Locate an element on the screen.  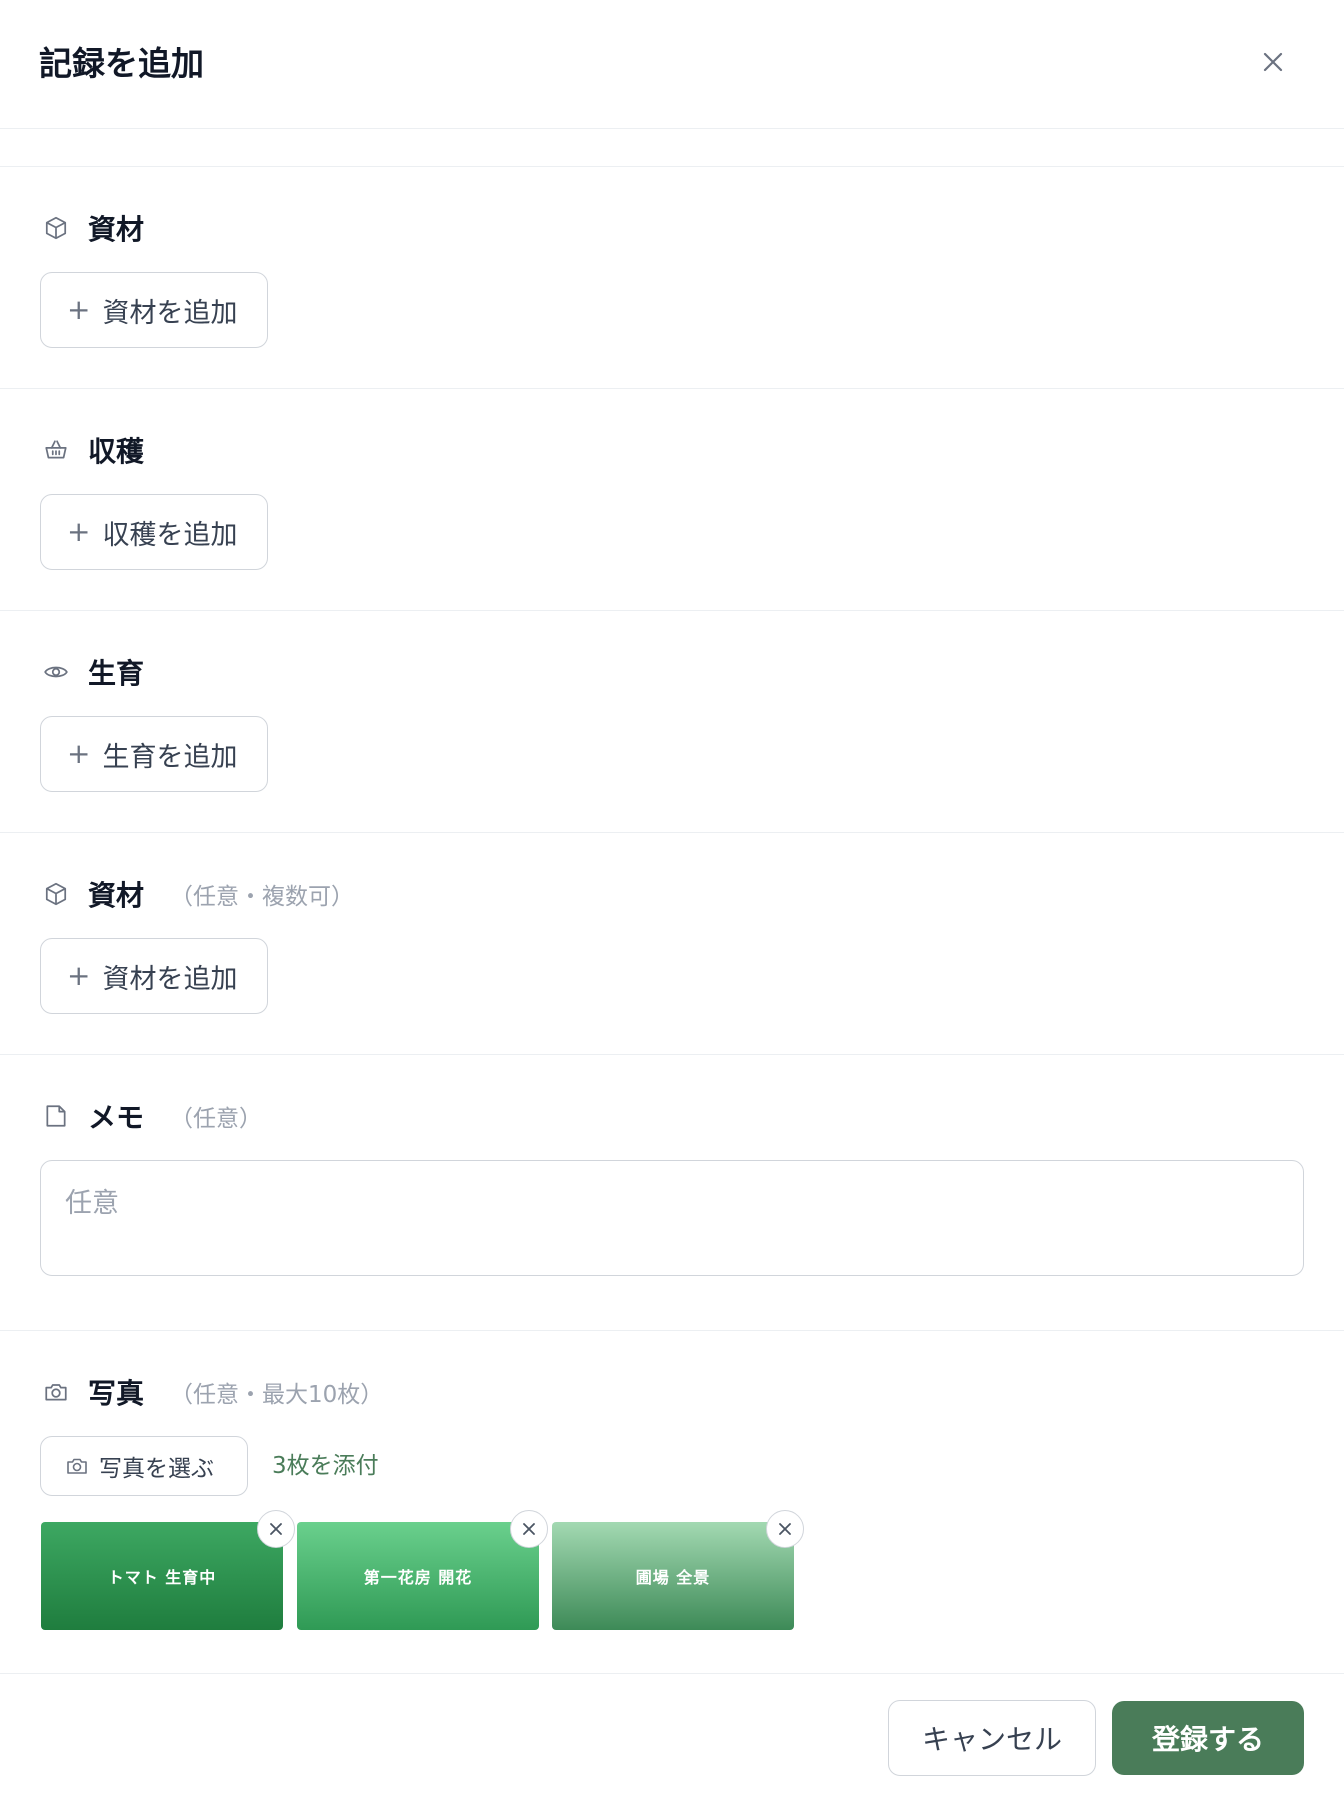
eye-icon is located at coordinates (56, 672).